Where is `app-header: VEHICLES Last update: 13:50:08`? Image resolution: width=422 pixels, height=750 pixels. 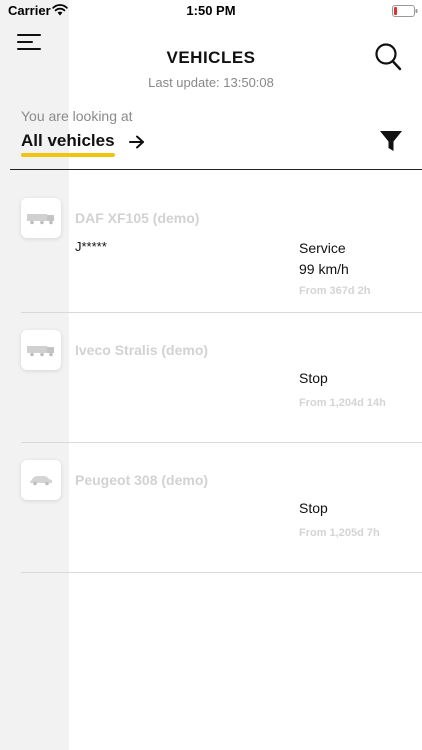
app-header: VEHICLES Last update: 13:50:08 is located at coordinates (211, 62).